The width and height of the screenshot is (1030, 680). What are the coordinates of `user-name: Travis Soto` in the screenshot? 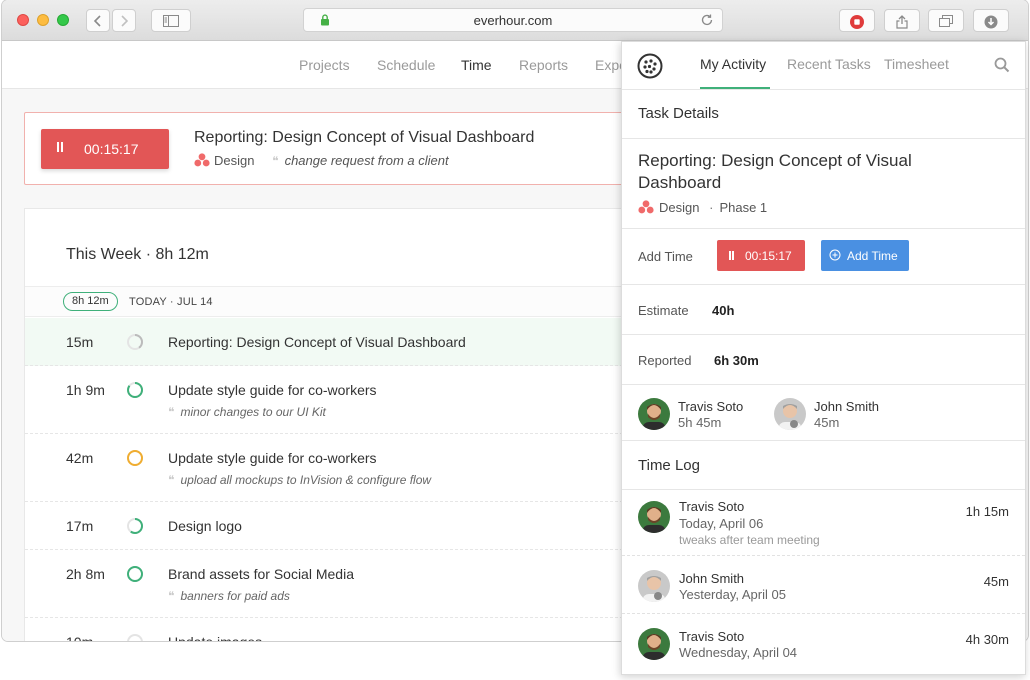 It's located at (711, 406).